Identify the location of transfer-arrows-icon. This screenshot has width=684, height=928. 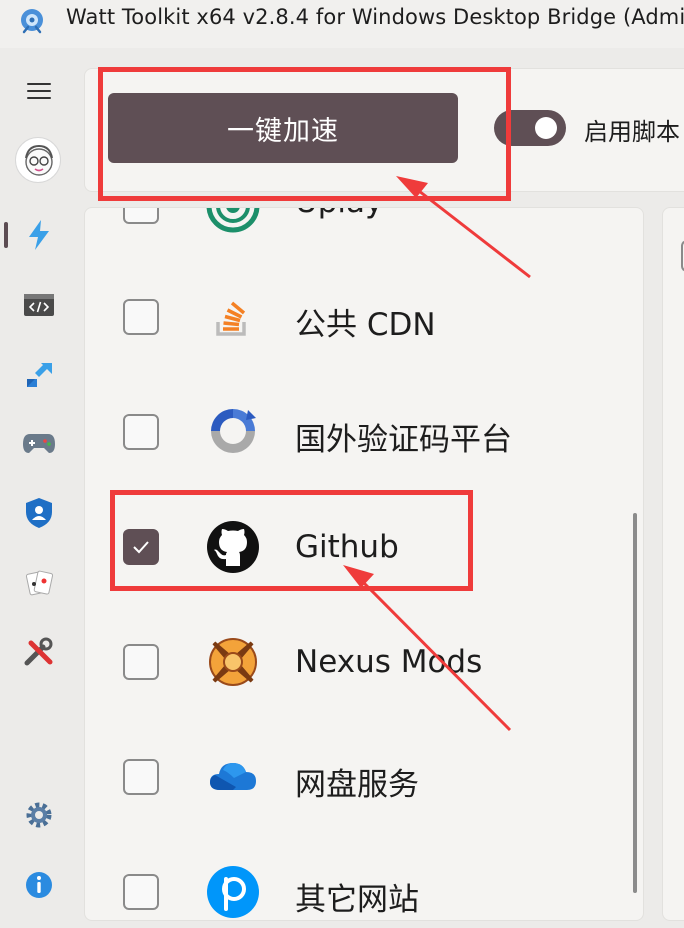
(39, 375).